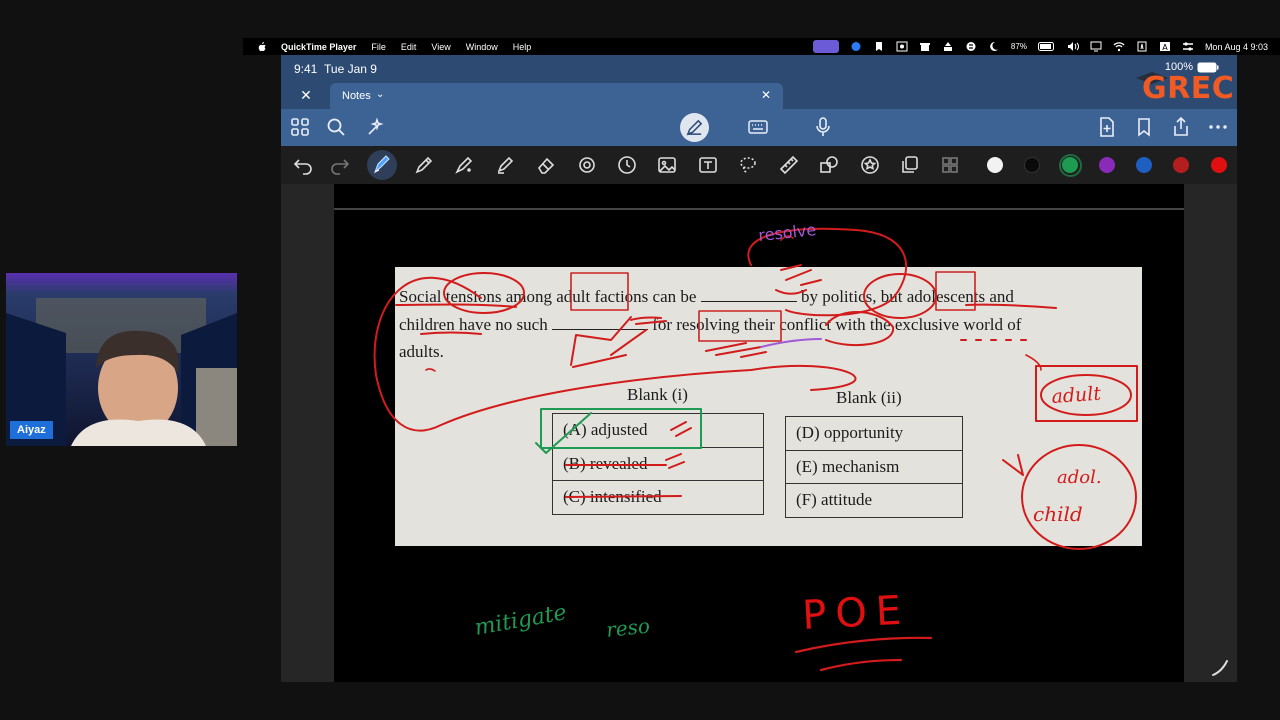  I want to click on color-swatch-white, so click(995, 165).